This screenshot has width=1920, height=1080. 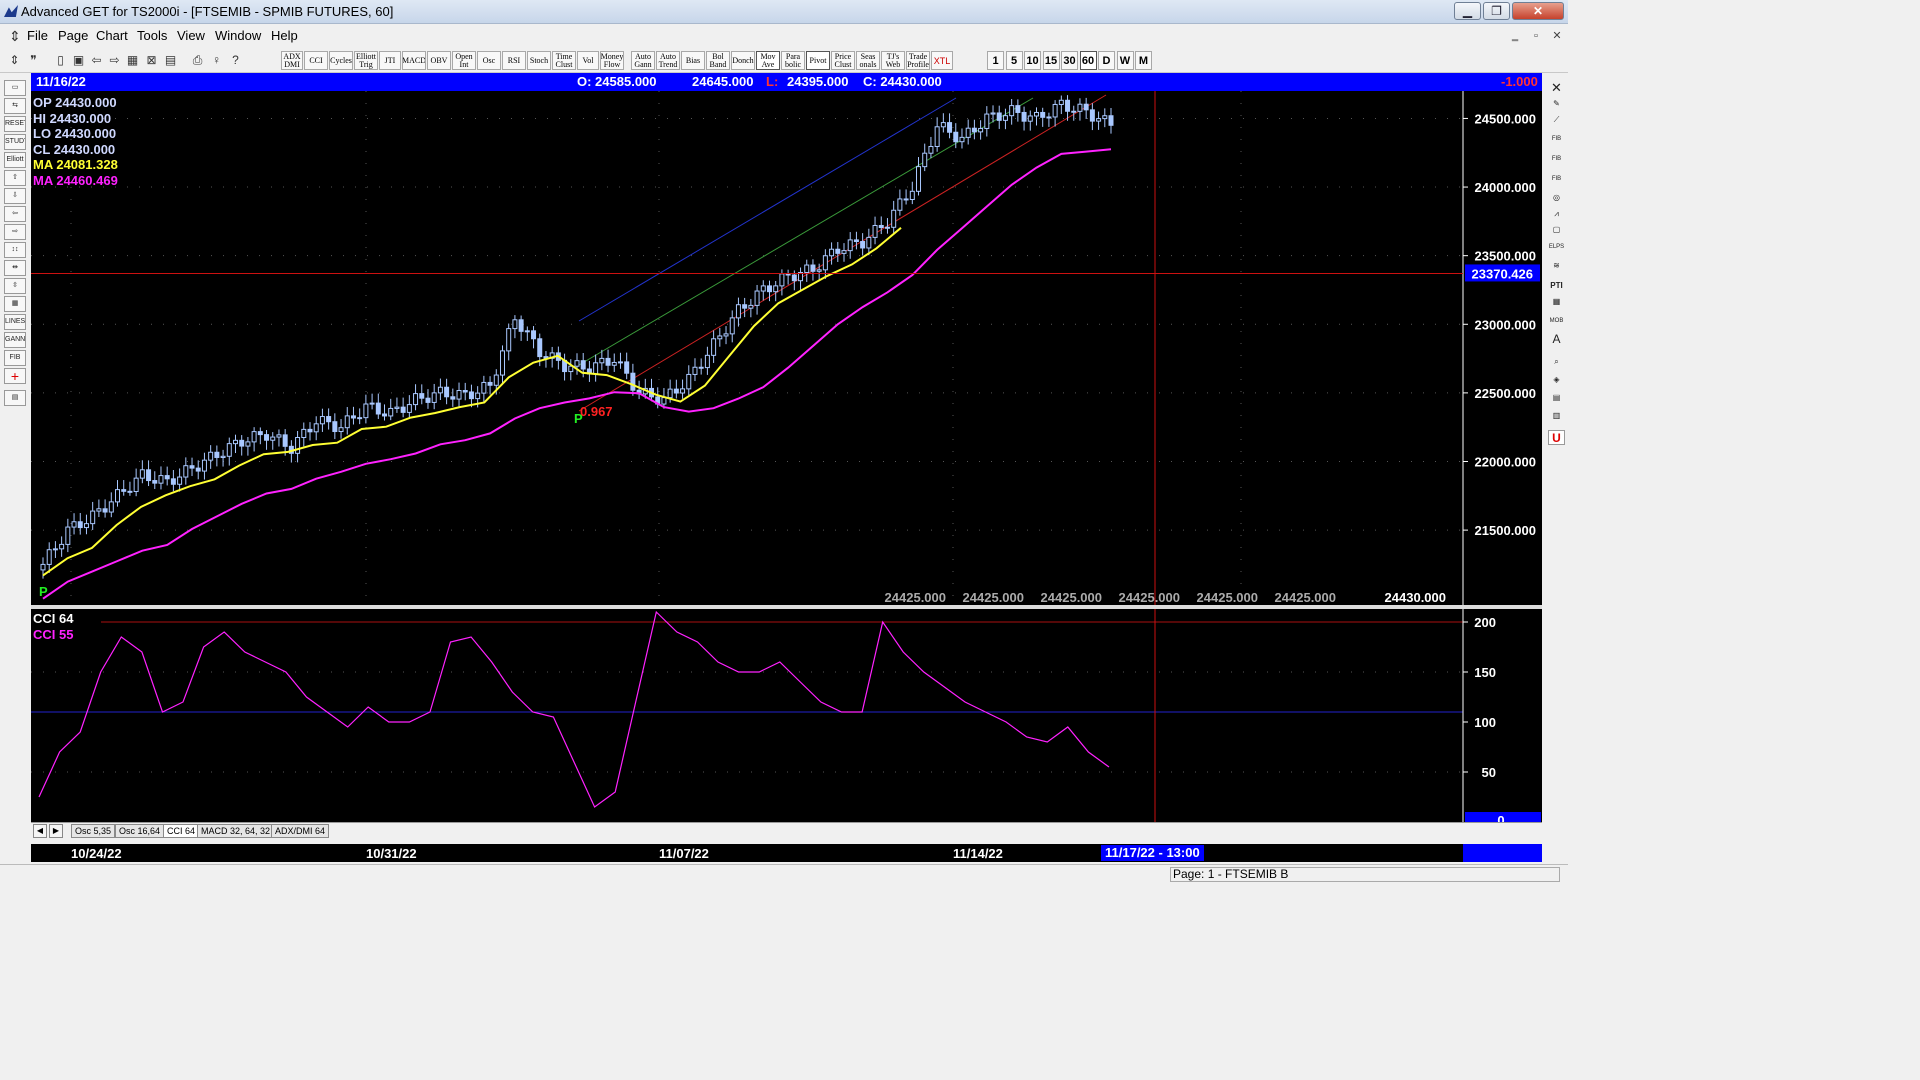 I want to click on reset-tool-icon: RESET, so click(x=15, y=124).